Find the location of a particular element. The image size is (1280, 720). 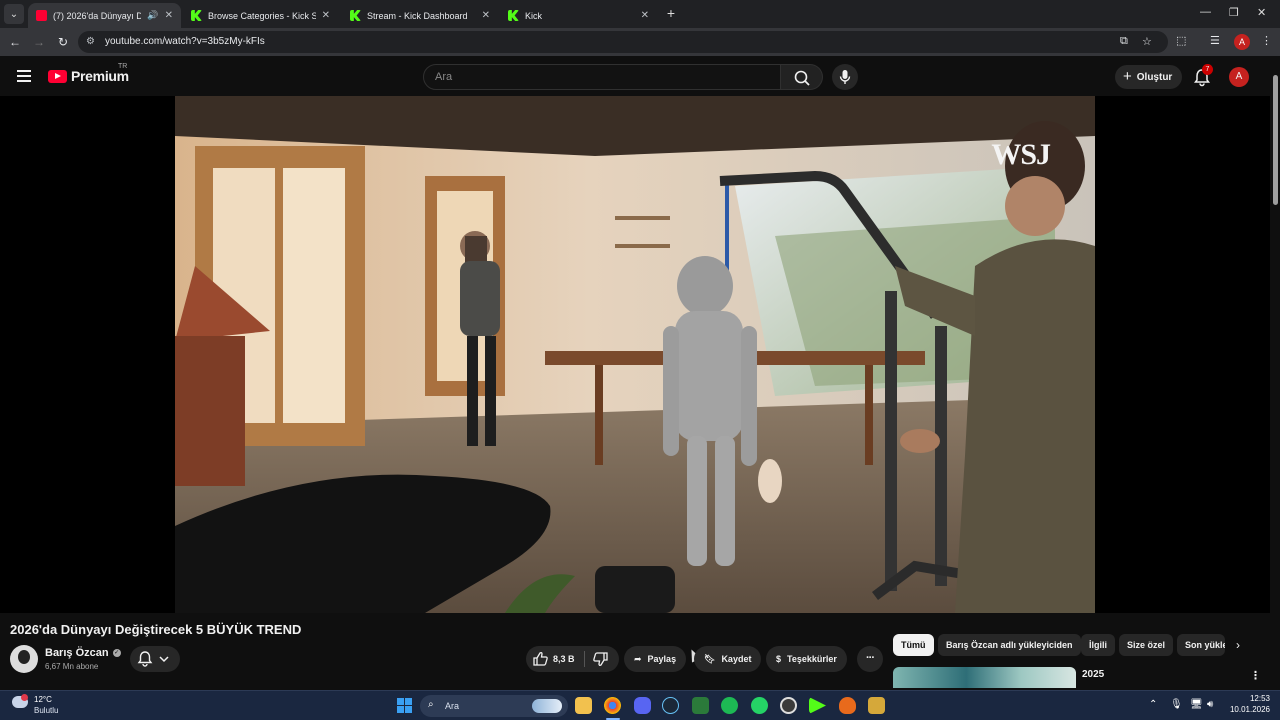

wsj-logo-overlay: WSJ is located at coordinates (1021, 154).